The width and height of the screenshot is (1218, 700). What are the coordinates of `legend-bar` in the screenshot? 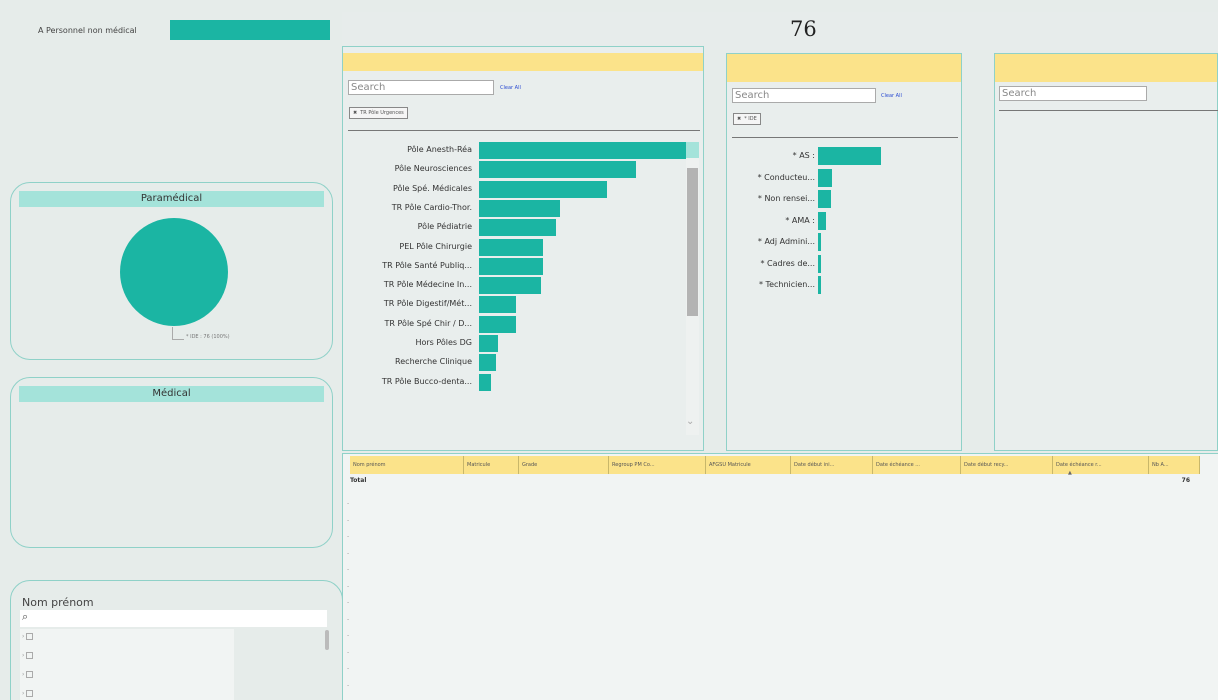 It's located at (250, 30).